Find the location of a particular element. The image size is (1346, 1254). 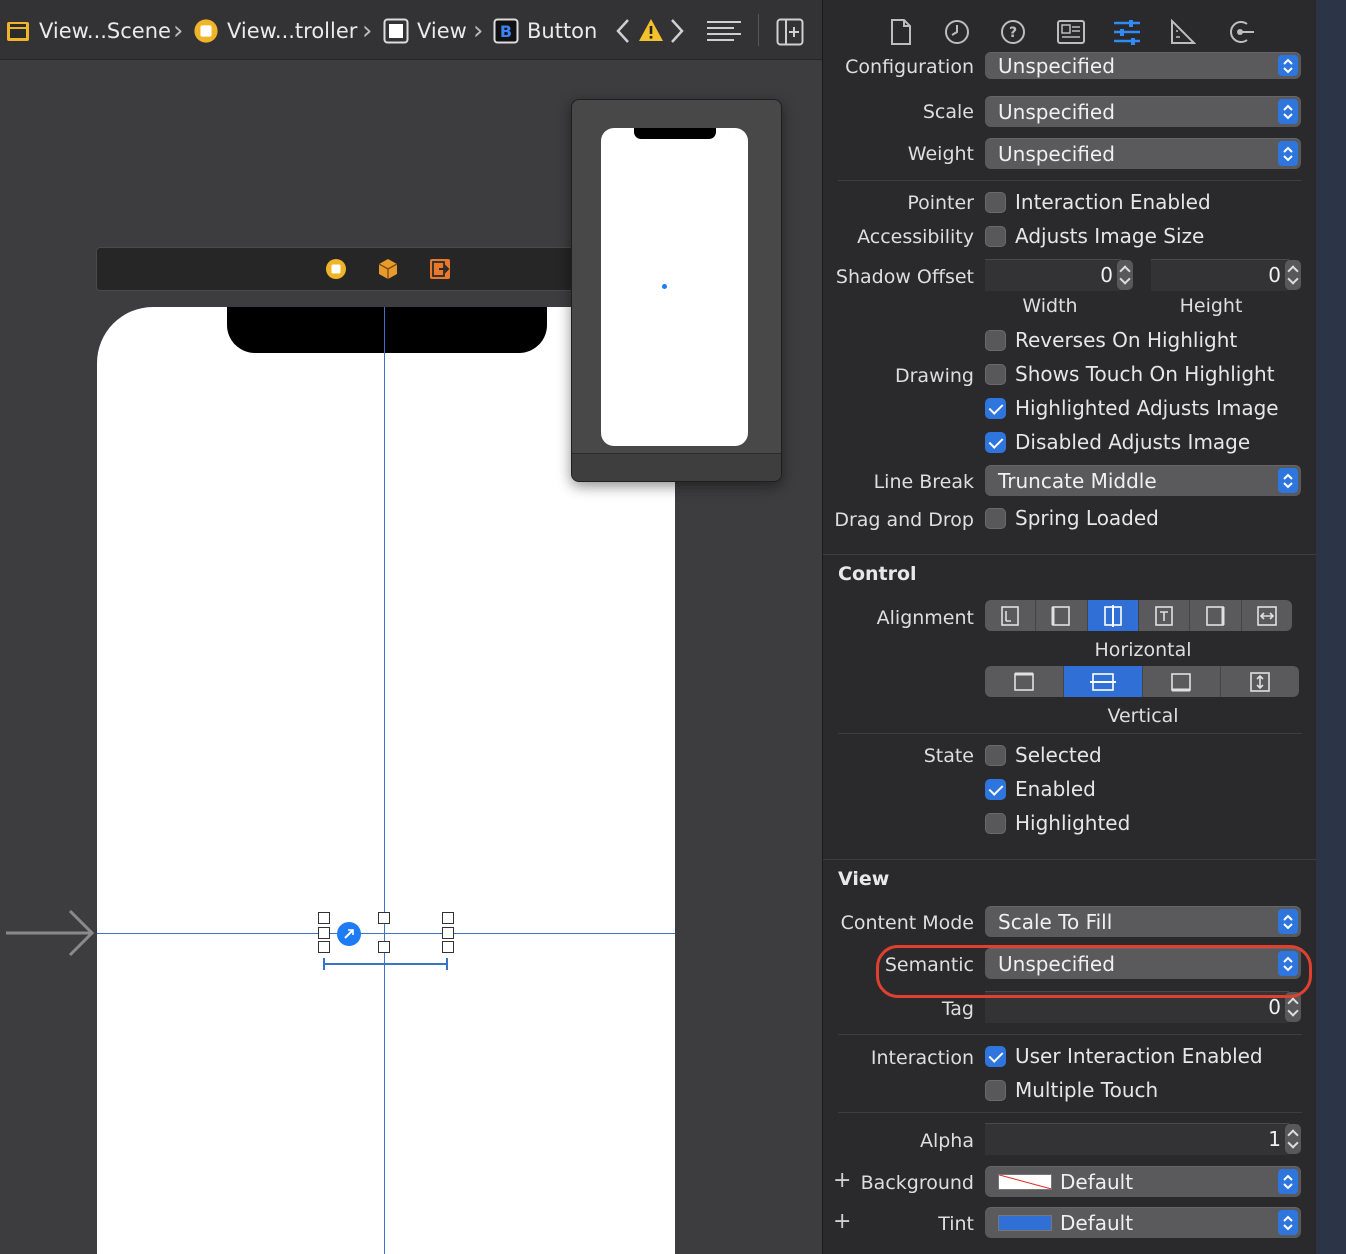

align-center-segment is located at coordinates (1113, 615).